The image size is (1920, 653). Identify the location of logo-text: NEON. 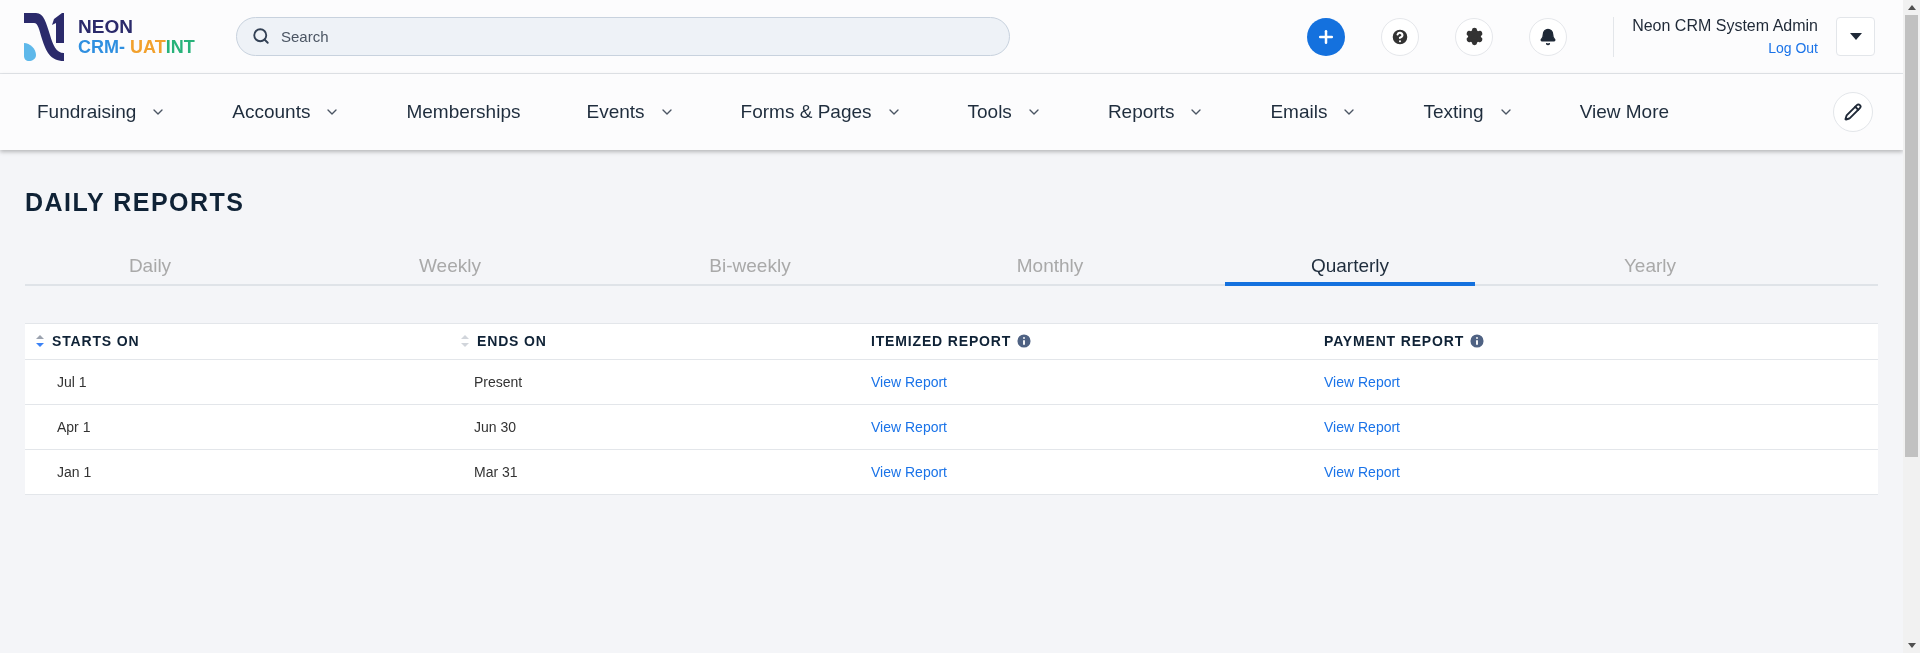
(106, 26).